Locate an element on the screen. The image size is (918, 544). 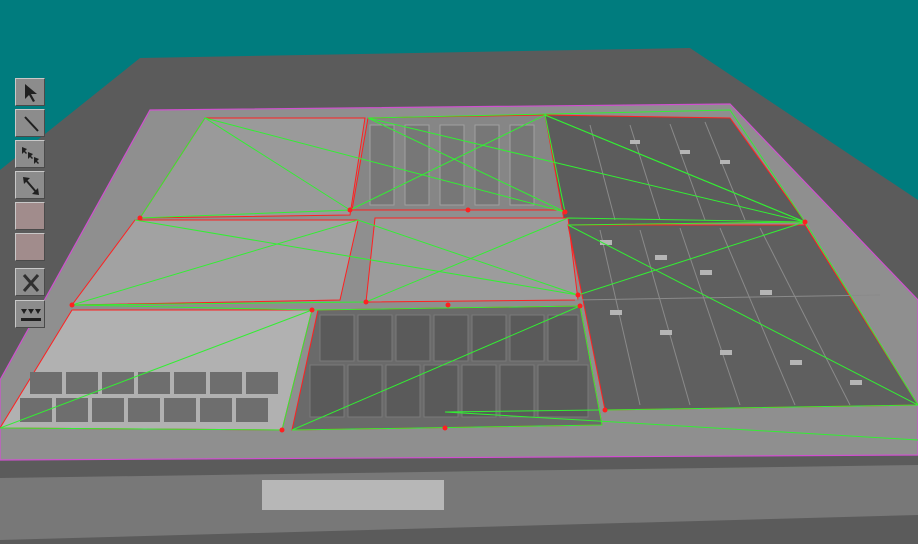
multi-arrow-button is located at coordinates (30, 154).